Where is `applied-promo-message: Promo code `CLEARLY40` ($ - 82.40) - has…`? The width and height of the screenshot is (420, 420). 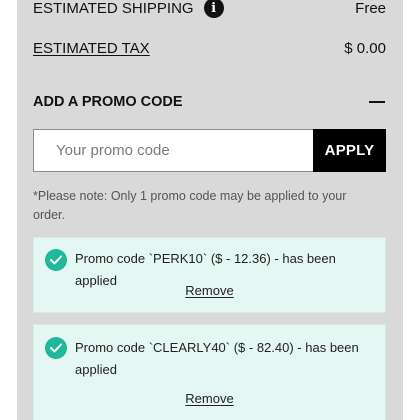 applied-promo-message: Promo code `CLEARLY40` ($ - 82.40) - has… is located at coordinates (217, 358).